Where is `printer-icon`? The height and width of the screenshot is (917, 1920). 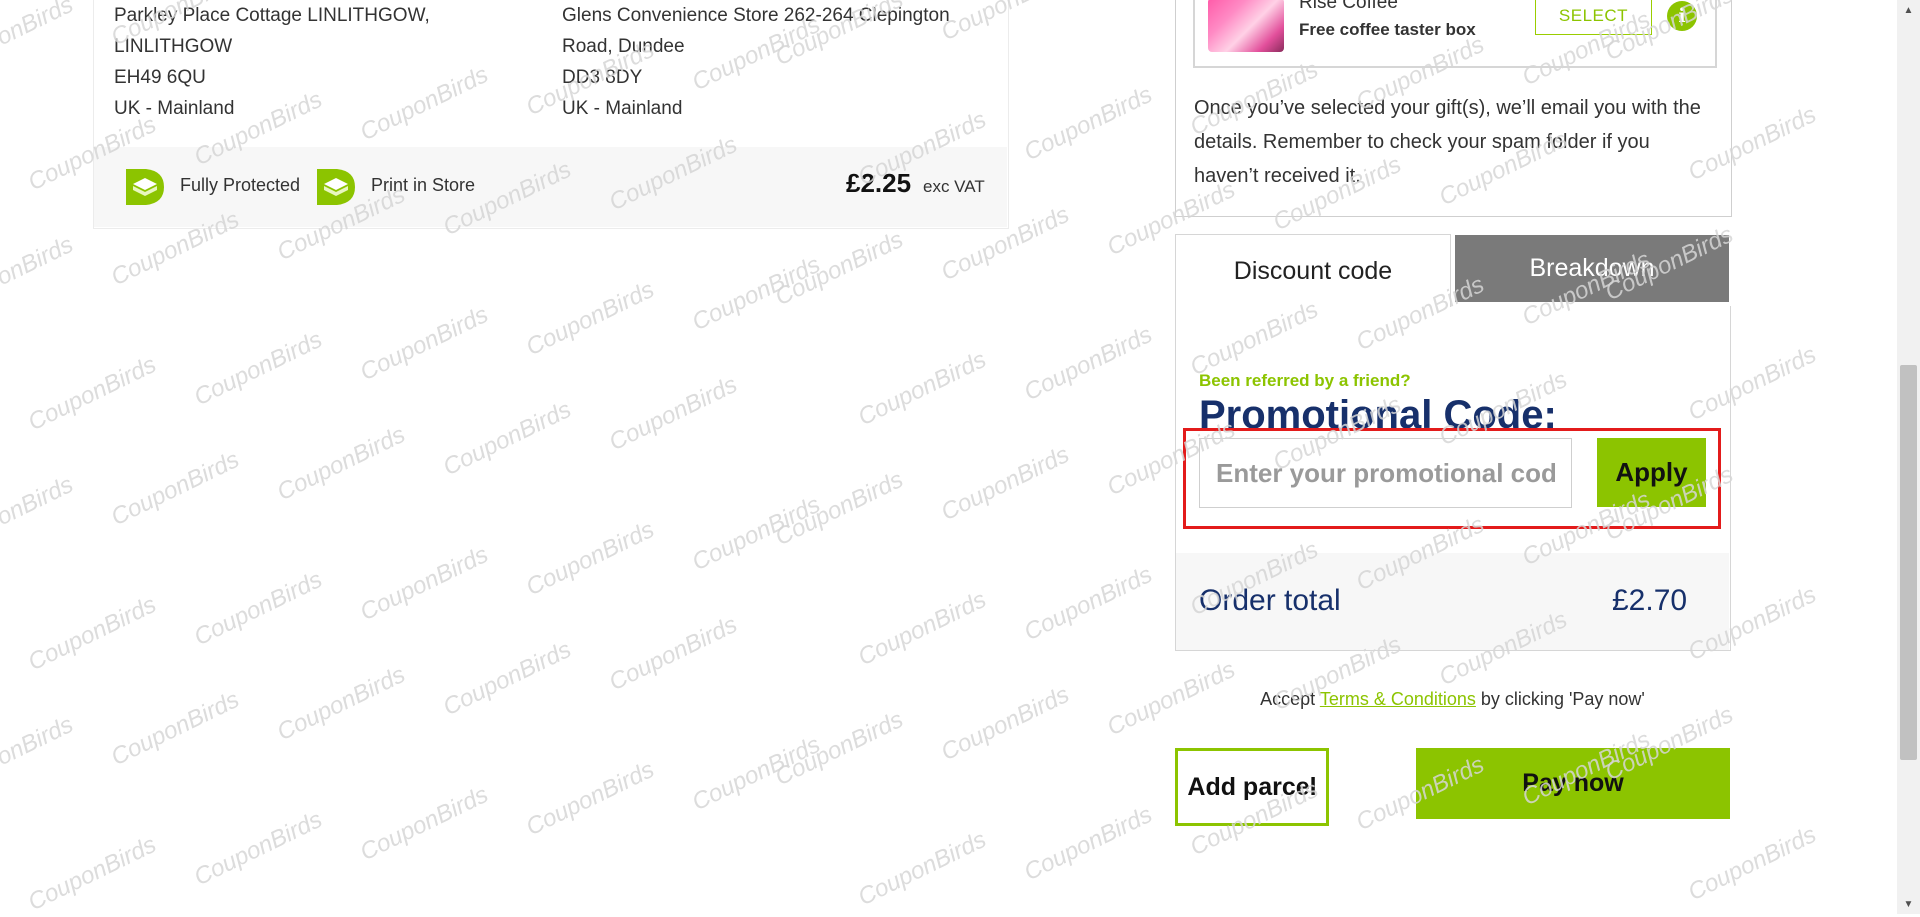
printer-icon is located at coordinates (335, 189).